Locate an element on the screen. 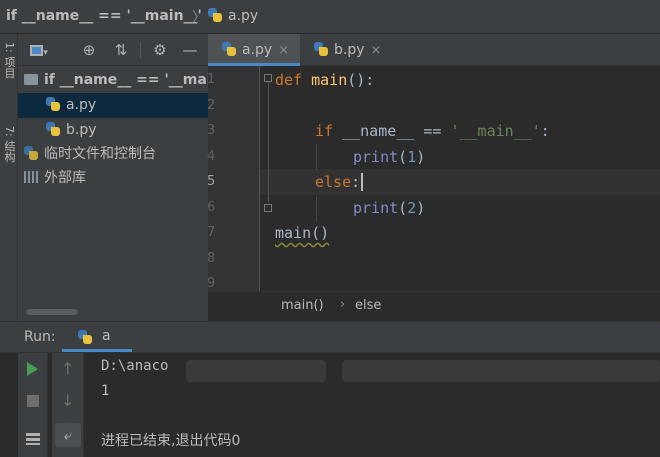 The height and width of the screenshot is (457, 660). horizontal-scrollbar is located at coordinates (52, 312).